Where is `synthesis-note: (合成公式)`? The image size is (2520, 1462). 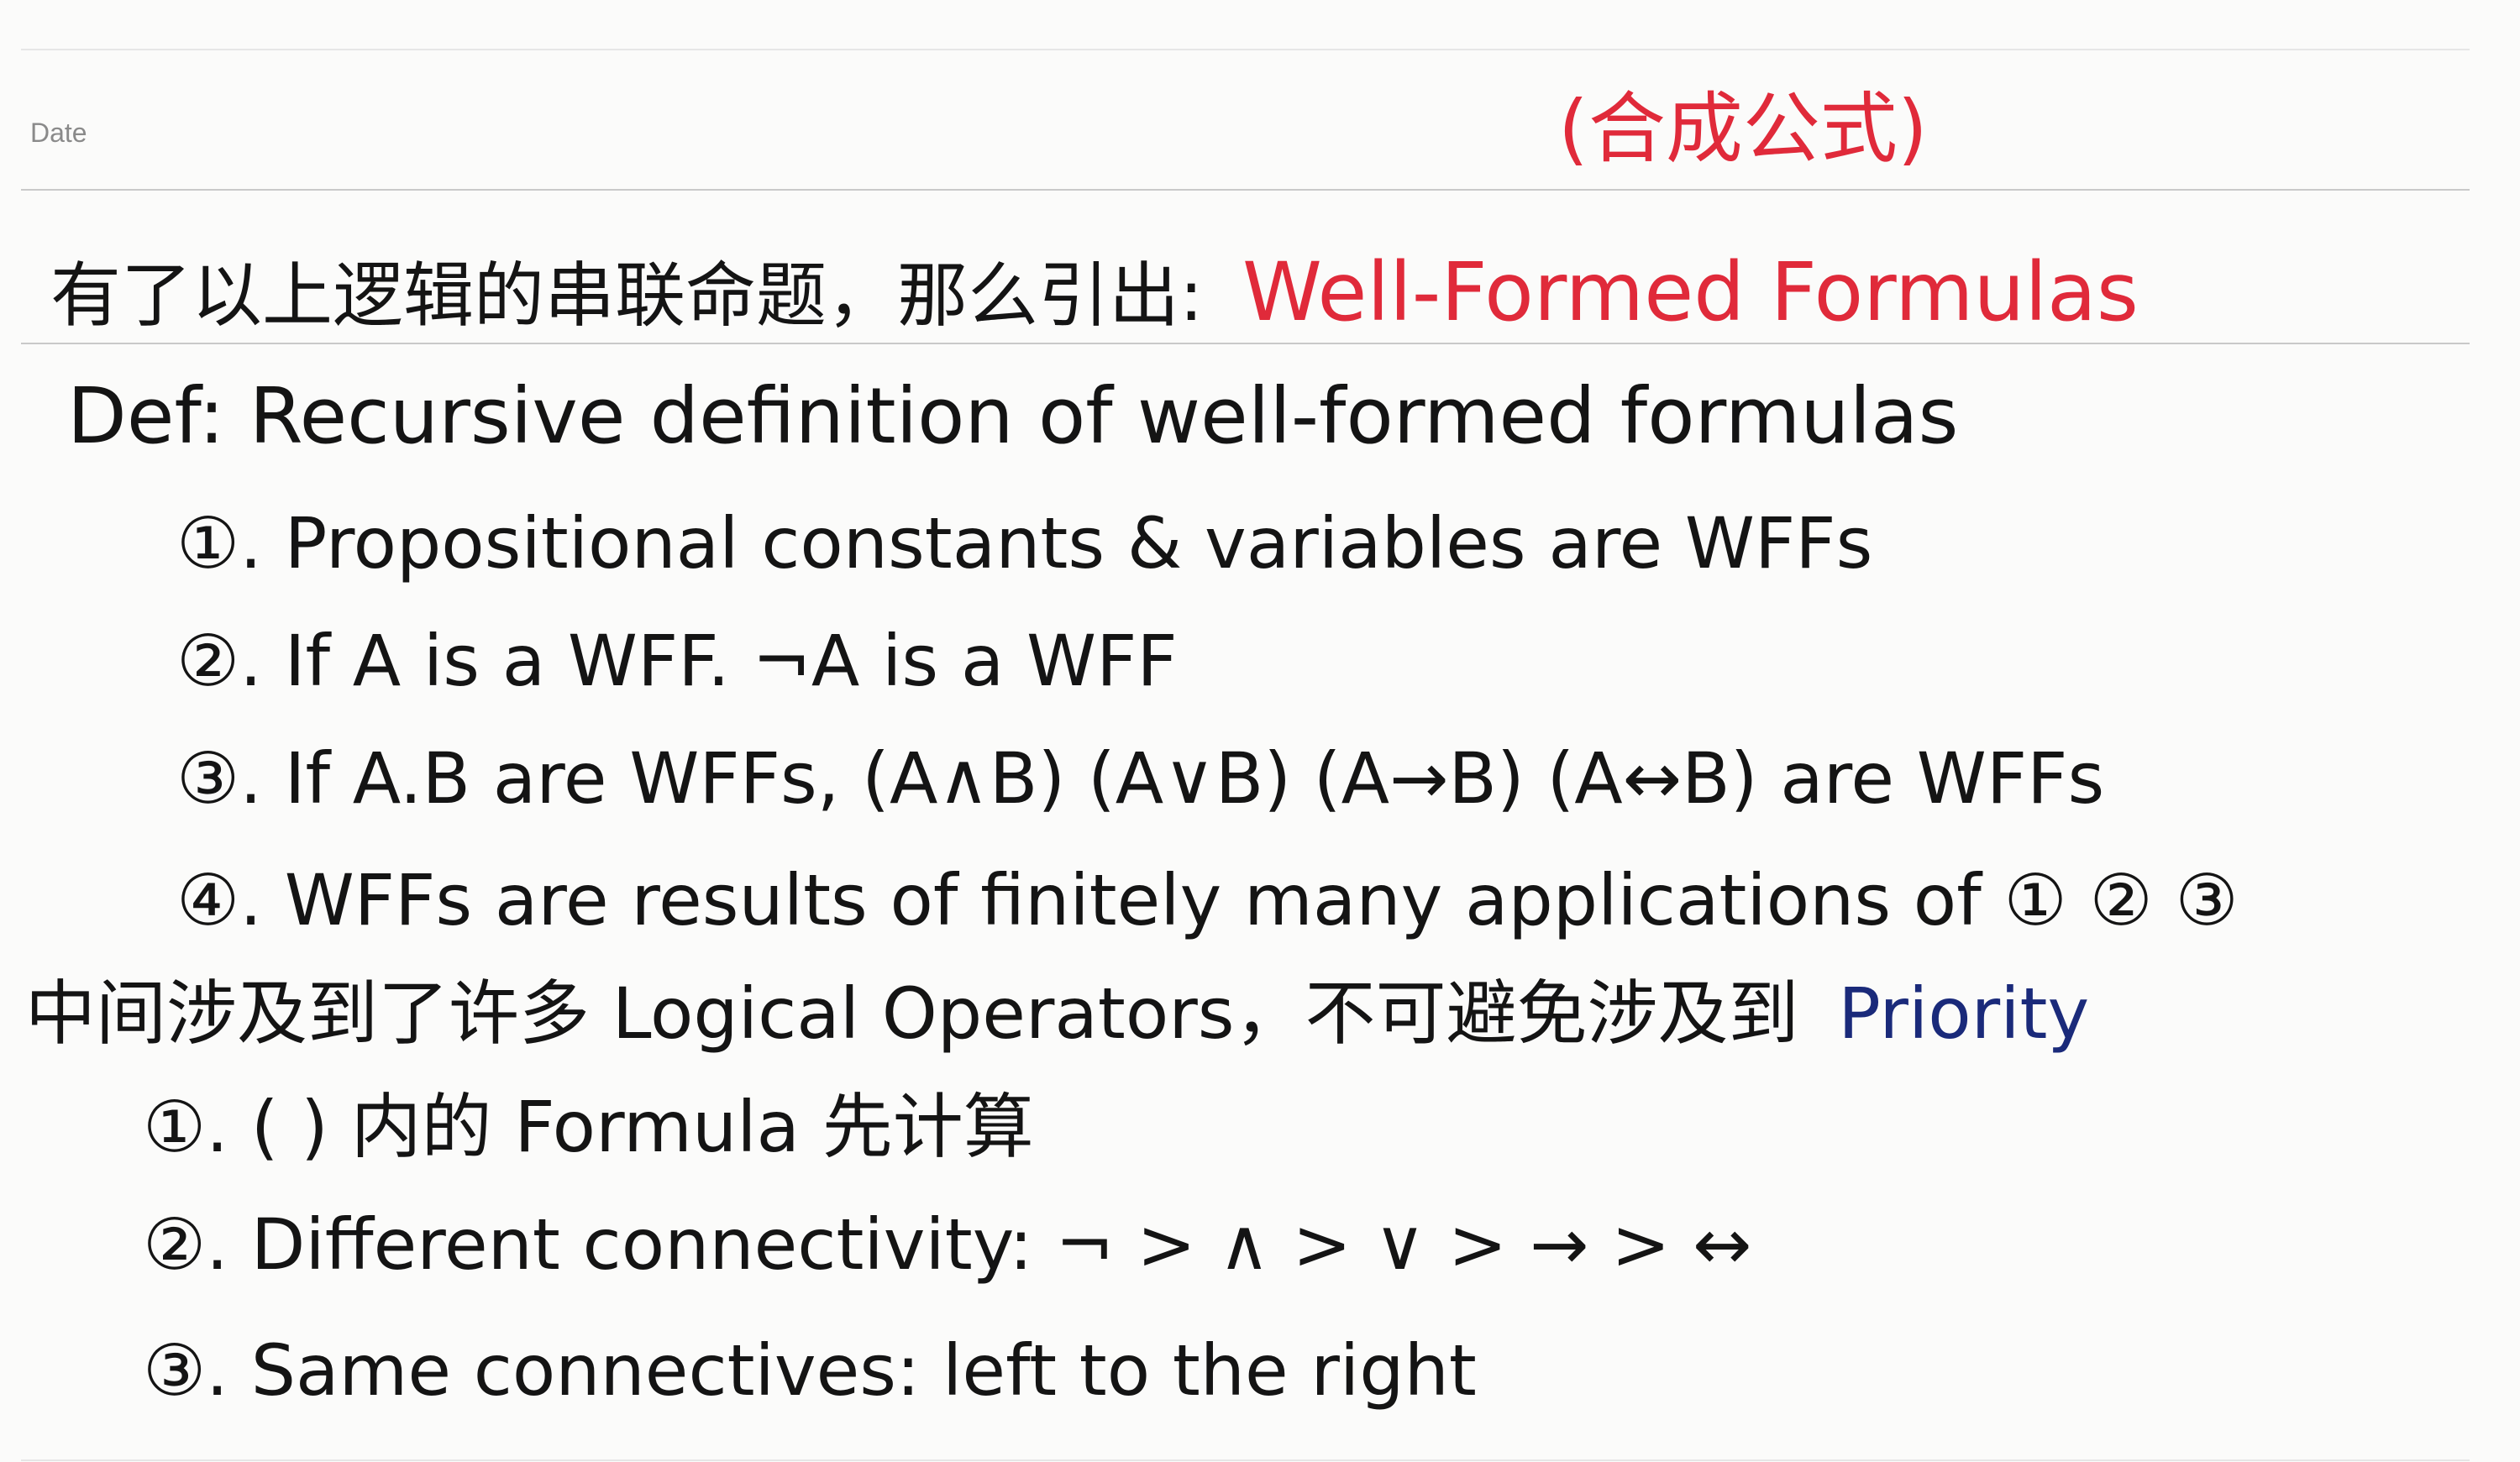
synthesis-note: (合成公式) is located at coordinates (1743, 129).